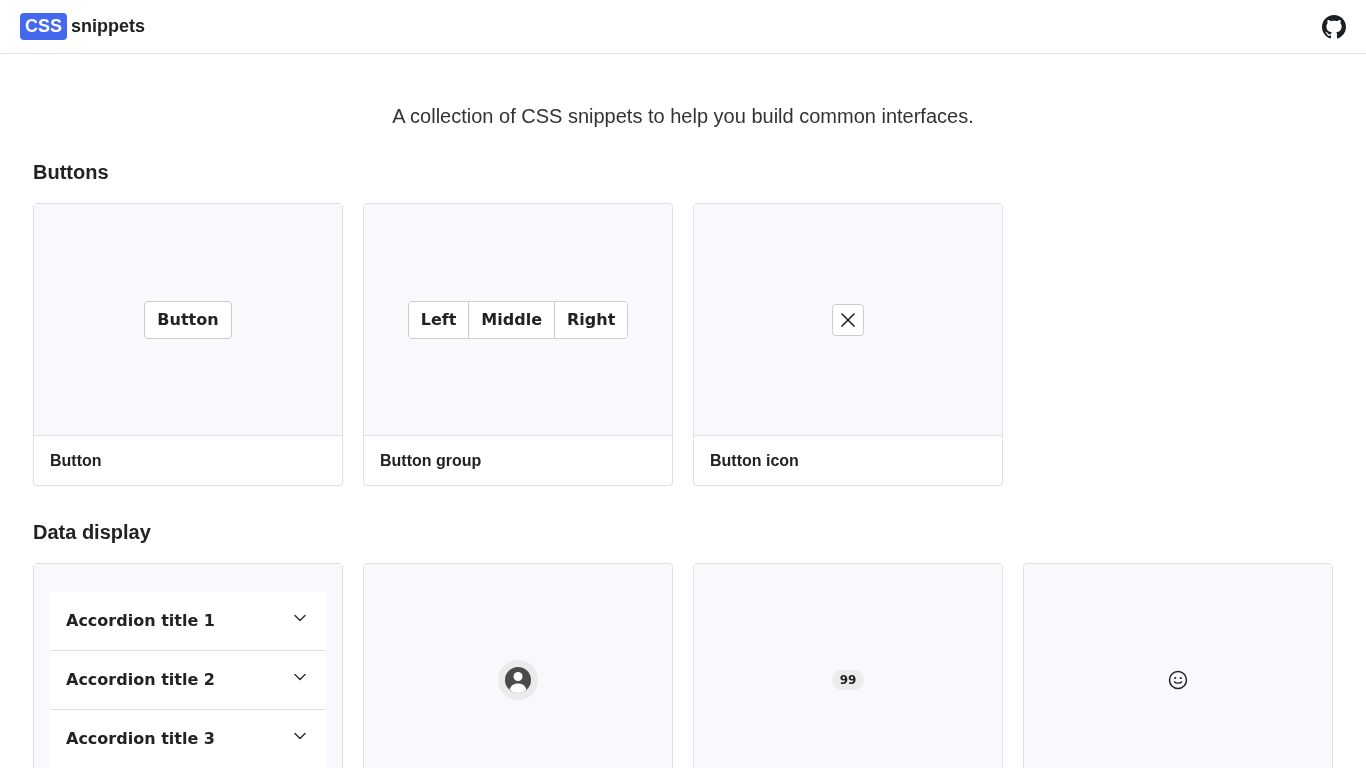 This screenshot has width=1366, height=768. Describe the element at coordinates (76, 460) in the screenshot. I see `card-title: Button` at that location.